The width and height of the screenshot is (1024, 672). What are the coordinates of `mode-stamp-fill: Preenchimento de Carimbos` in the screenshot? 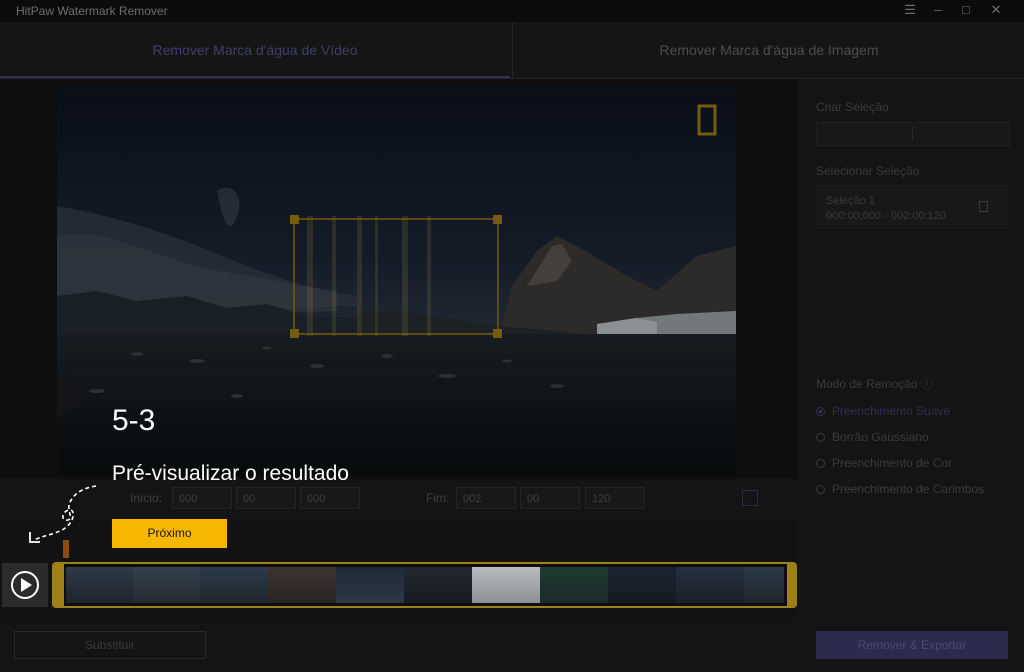 It's located at (900, 489).